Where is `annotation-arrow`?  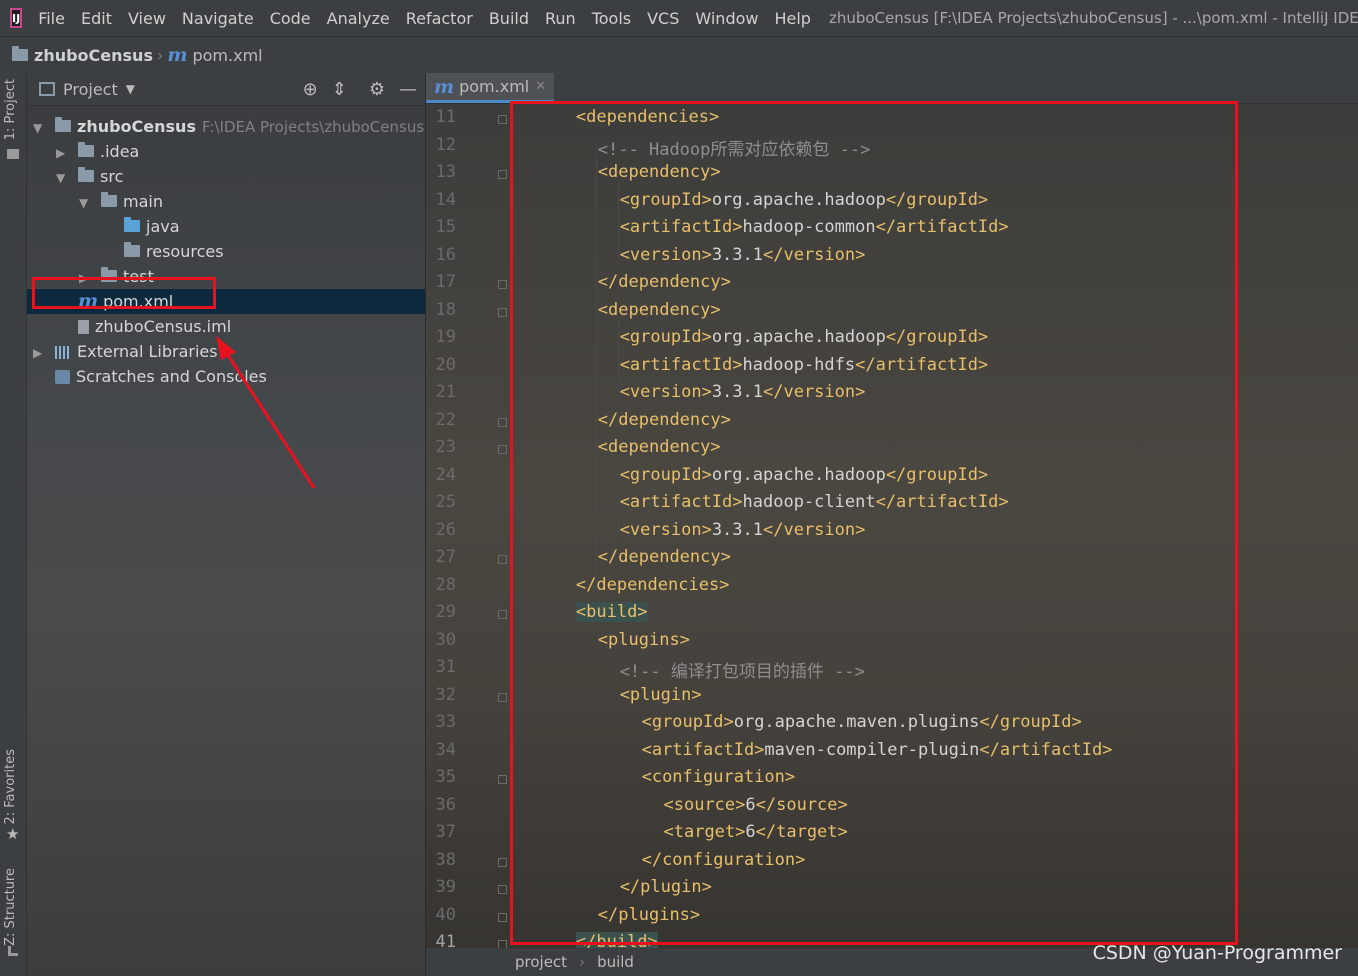 annotation-arrow is located at coordinates (266, 412).